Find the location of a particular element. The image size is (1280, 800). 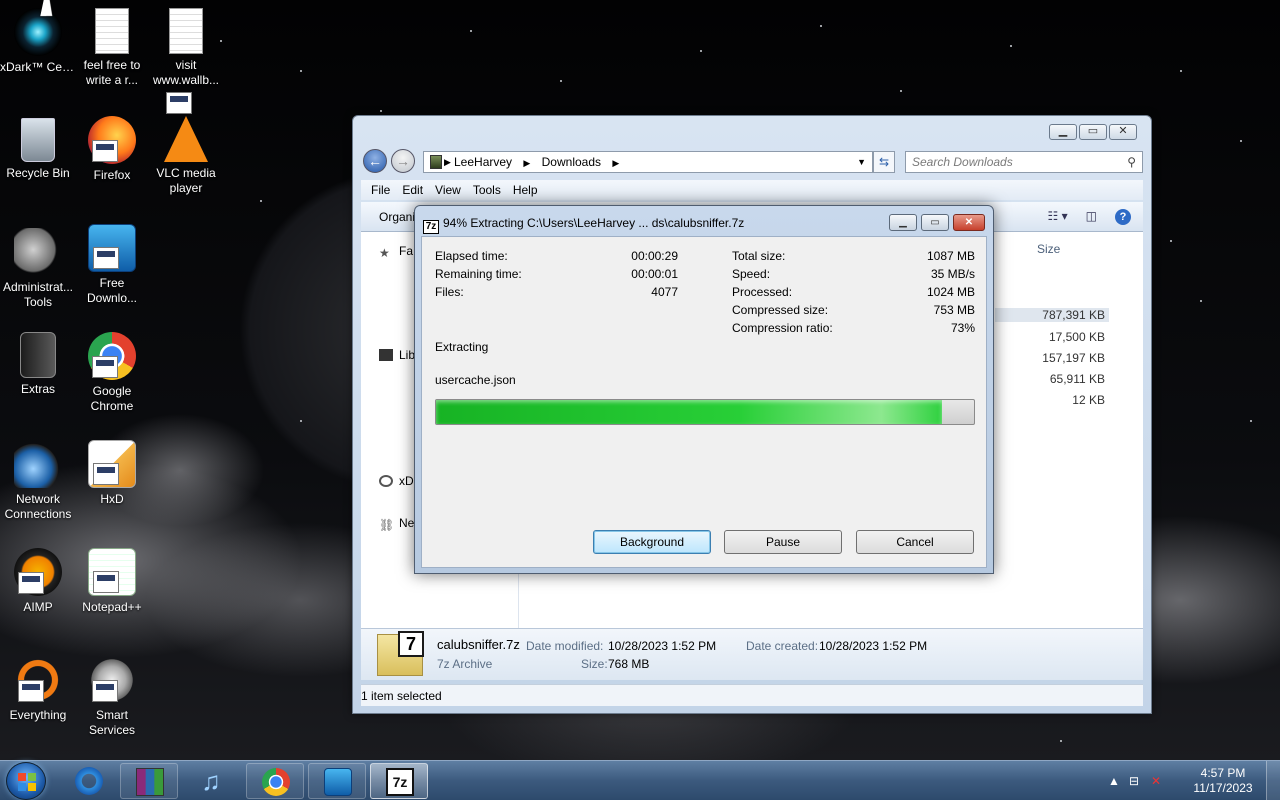

file-size-cell: 65,911 KB is located at coordinates (1077, 379).